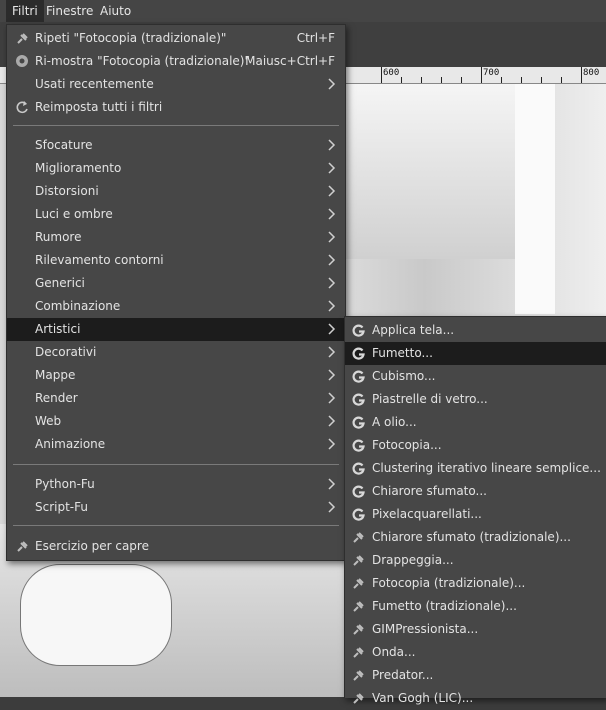 The image size is (606, 710). What do you see at coordinates (176, 375) in the screenshot?
I see `menu-item-mappe: Mappe` at bounding box center [176, 375].